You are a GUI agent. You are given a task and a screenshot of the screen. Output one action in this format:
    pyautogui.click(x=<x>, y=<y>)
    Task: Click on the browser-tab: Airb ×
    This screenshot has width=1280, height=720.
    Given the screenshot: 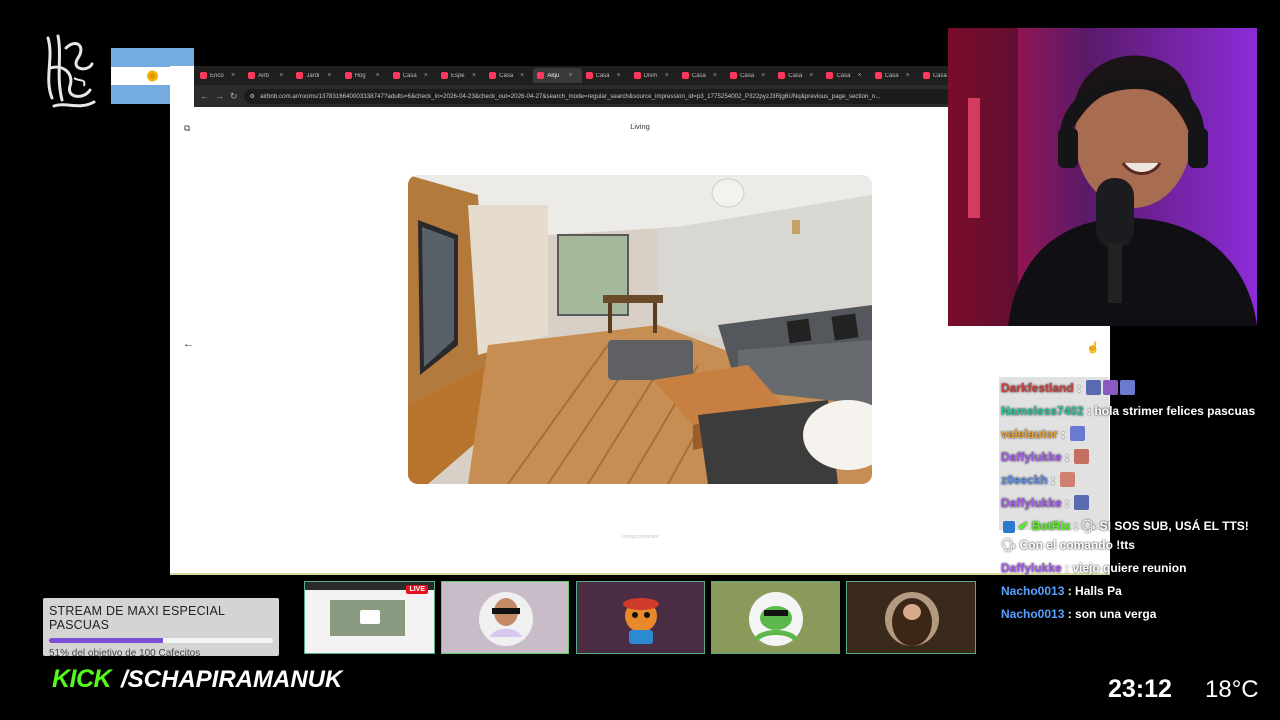 What is the action you would take?
    pyautogui.click(x=268, y=75)
    